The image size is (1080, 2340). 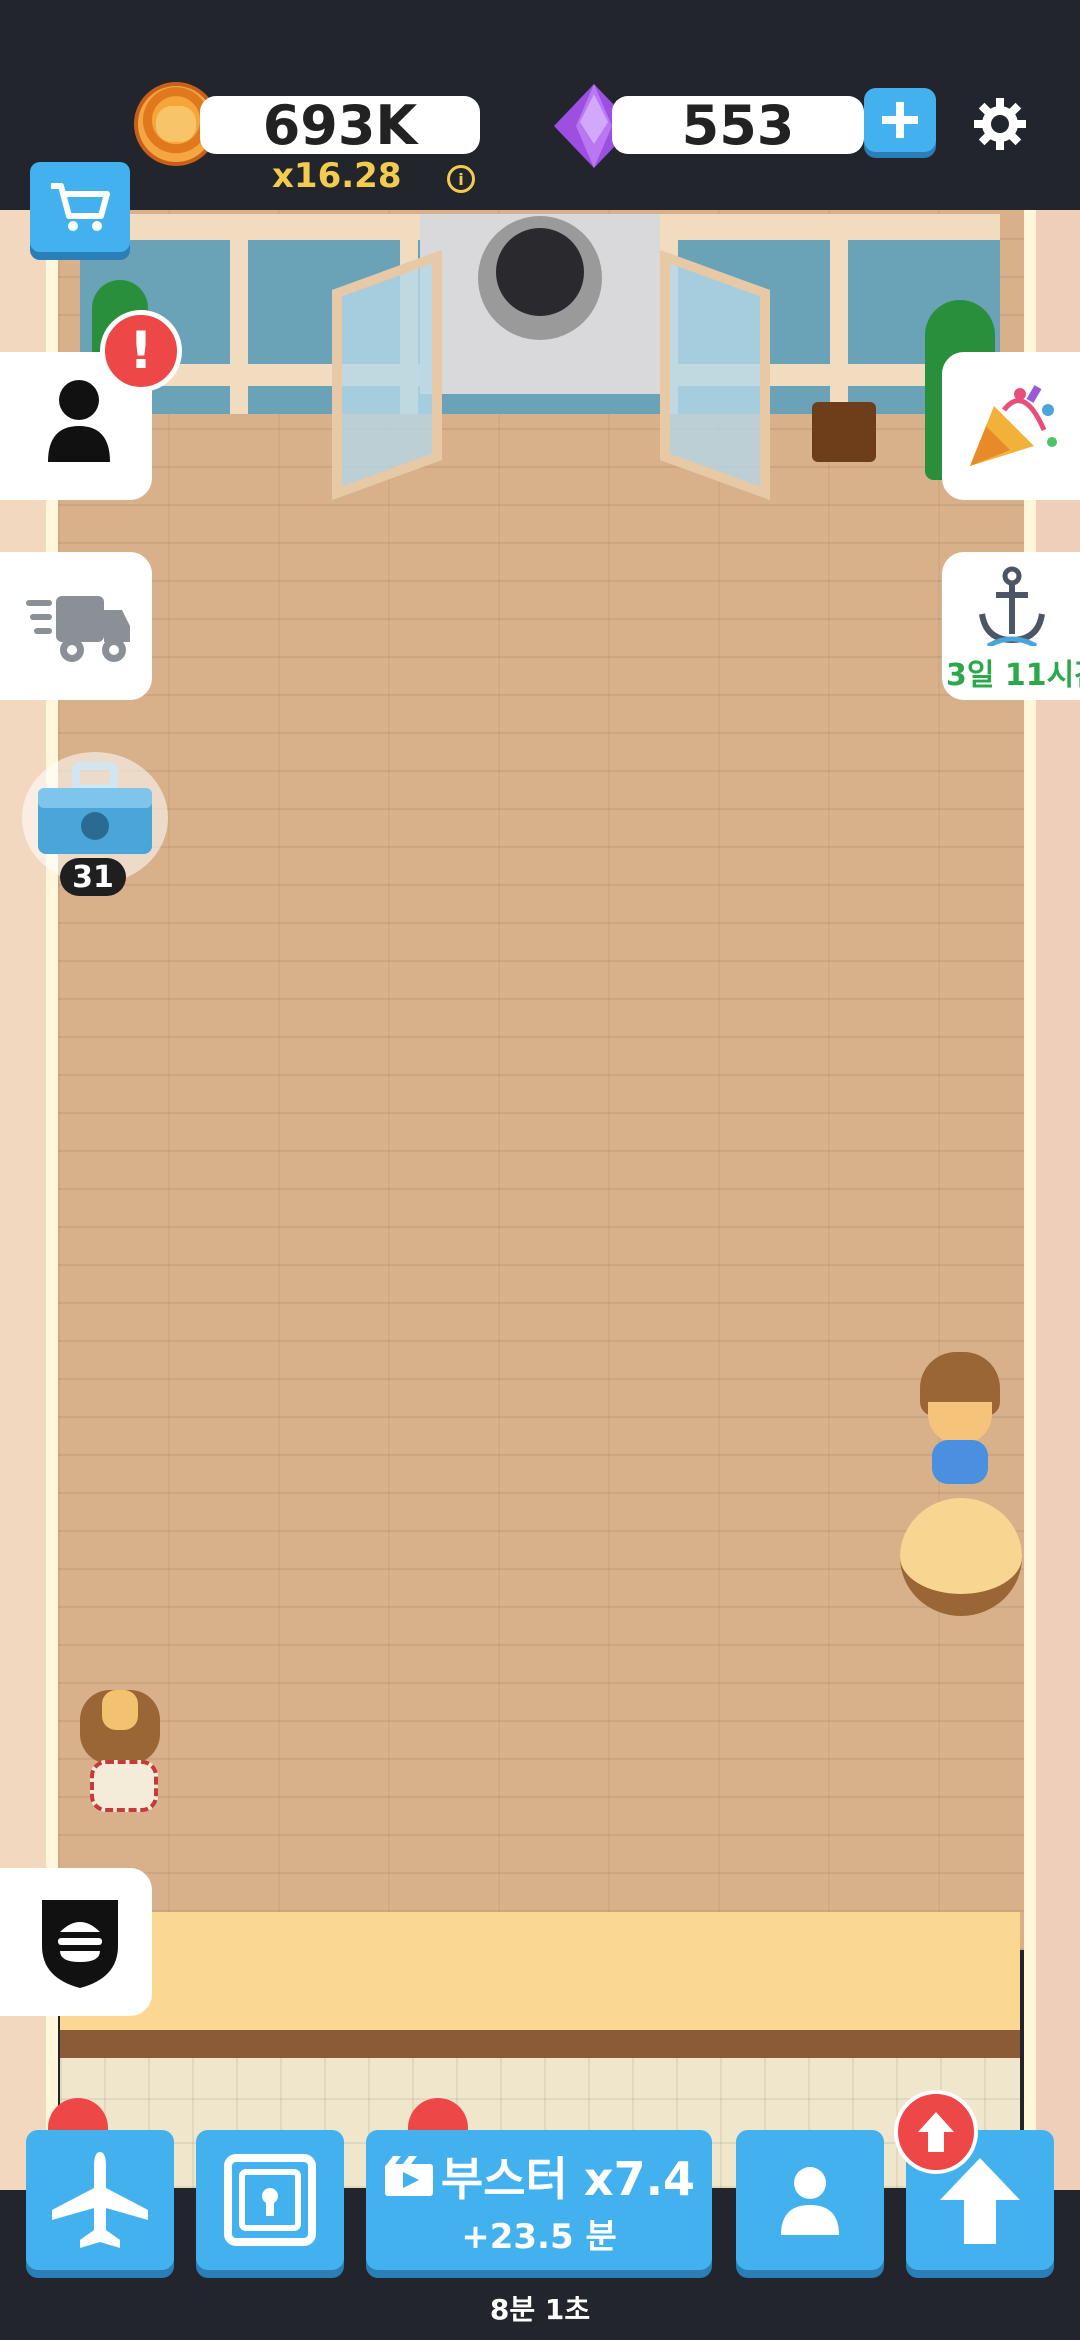 I want to click on right-wall, so click(x=1052, y=1210).